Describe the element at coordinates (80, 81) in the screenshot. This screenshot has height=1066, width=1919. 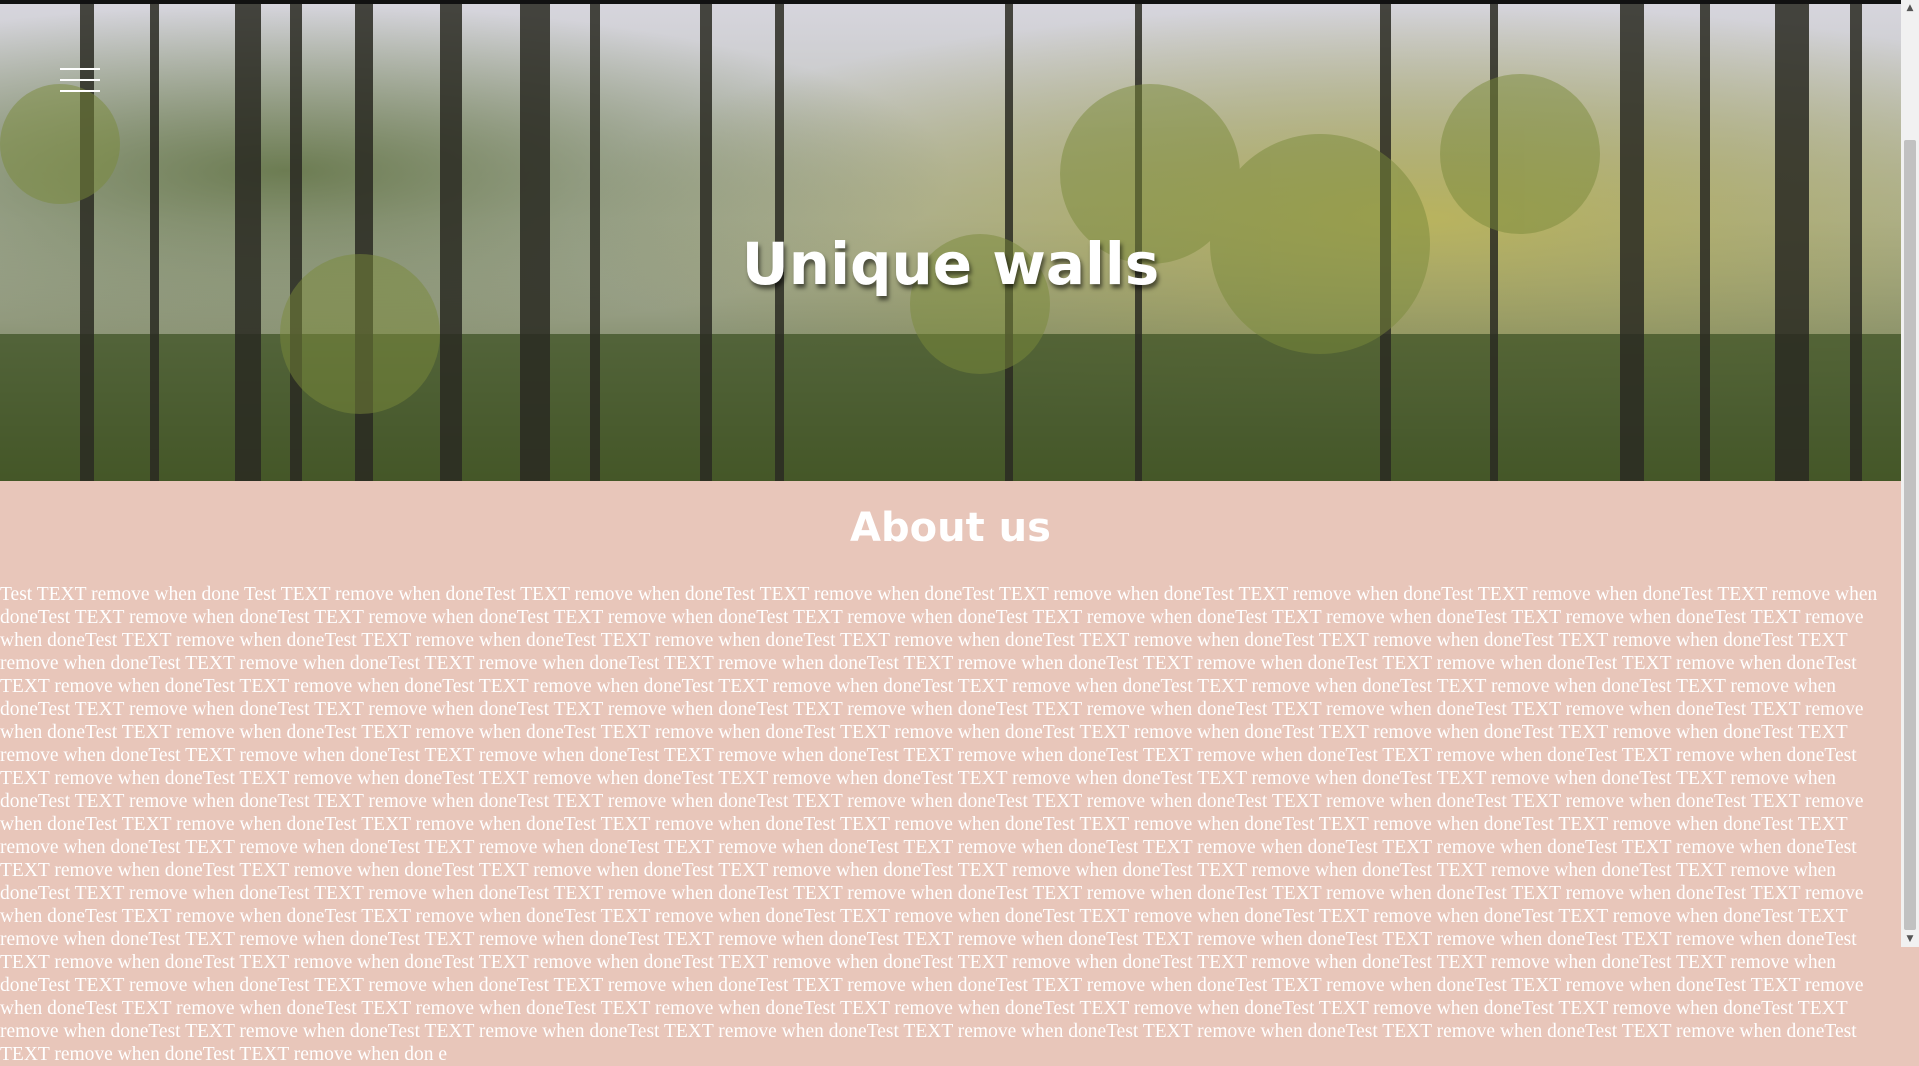
I see `hamburger-menu-icon` at that location.